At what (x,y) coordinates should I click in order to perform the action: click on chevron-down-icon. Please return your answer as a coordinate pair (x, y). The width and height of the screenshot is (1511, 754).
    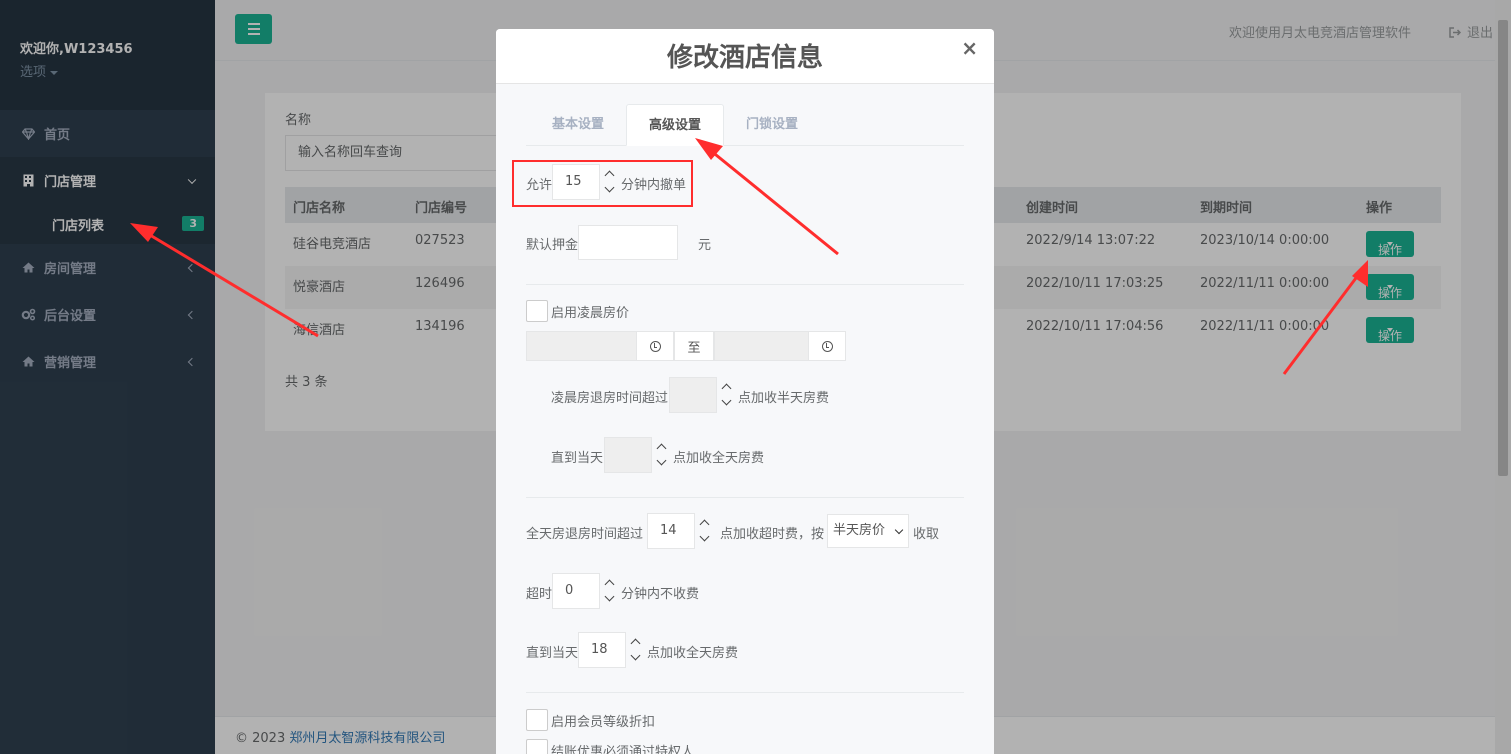
    Looking at the image, I should click on (899, 530).